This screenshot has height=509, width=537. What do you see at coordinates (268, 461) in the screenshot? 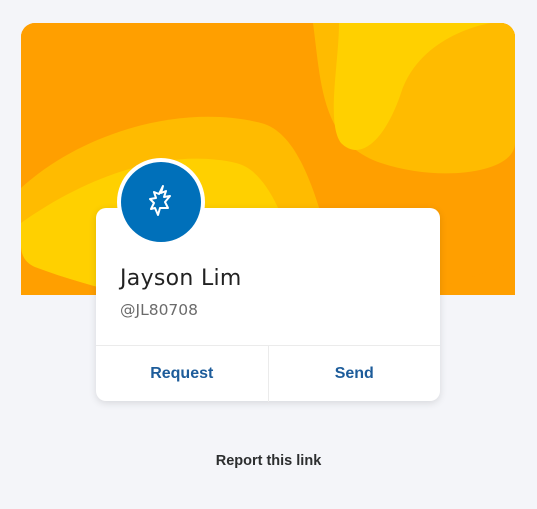
I see `report-link: Report this link` at bounding box center [268, 461].